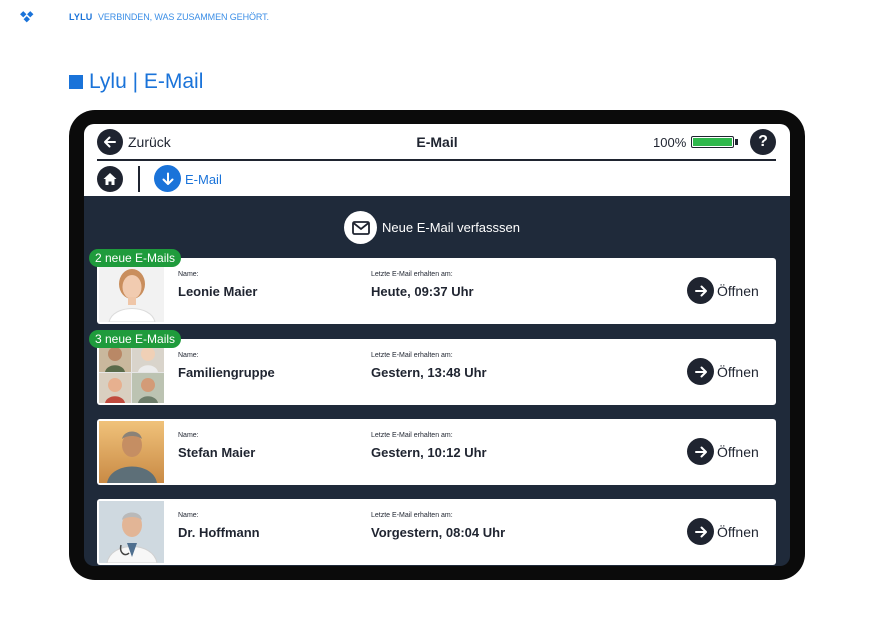  Describe the element at coordinates (135, 258) in the screenshot. I see `new-emails-badge: 2 neue E-Mails` at that location.